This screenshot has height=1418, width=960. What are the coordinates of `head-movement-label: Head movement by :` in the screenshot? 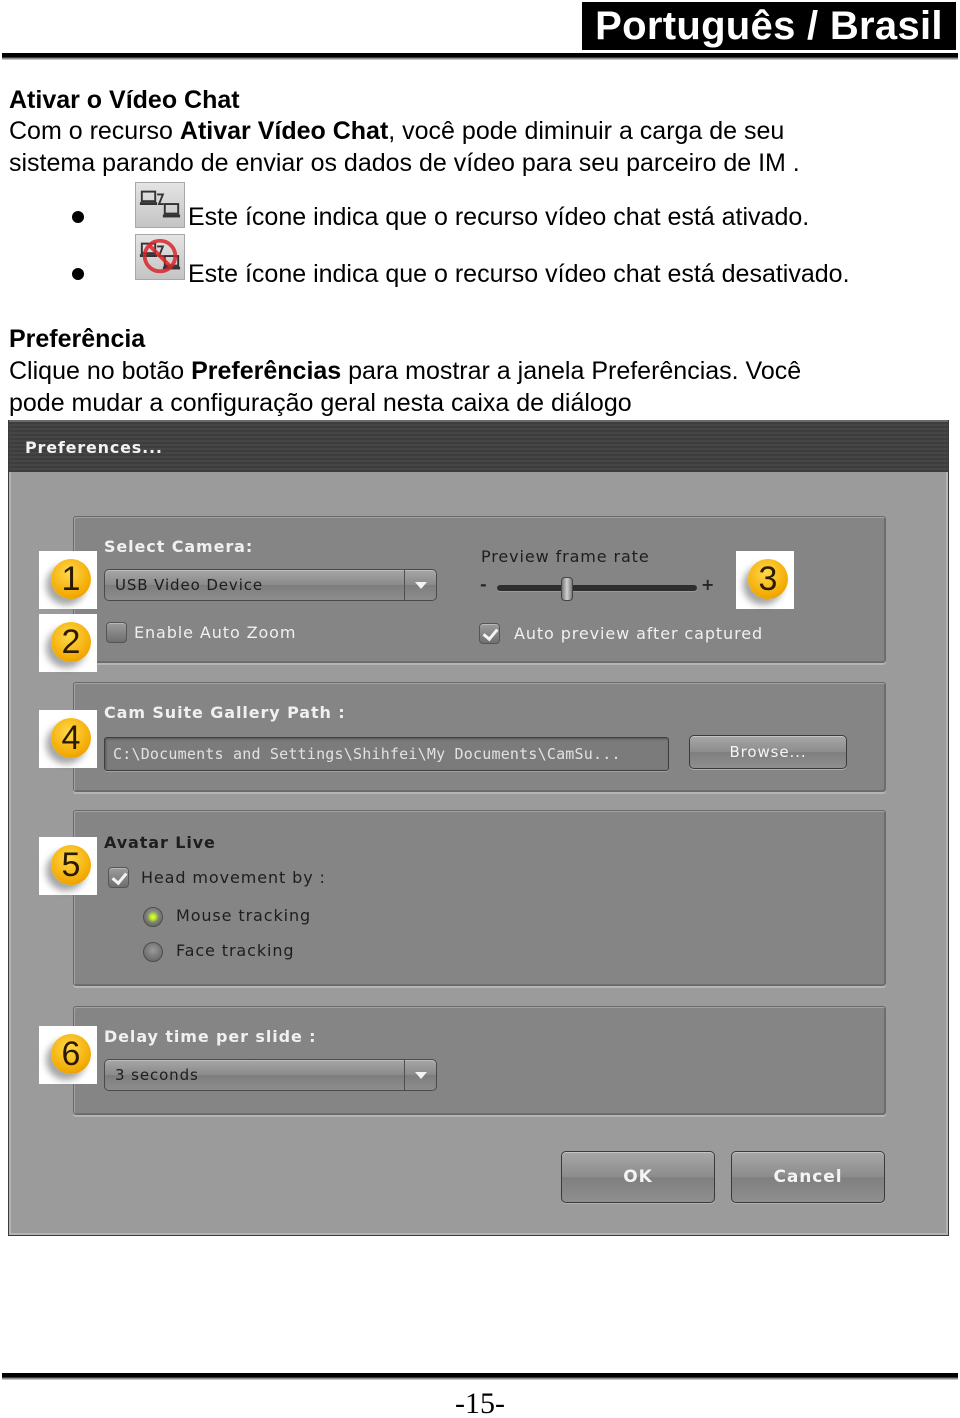 It's located at (233, 877).